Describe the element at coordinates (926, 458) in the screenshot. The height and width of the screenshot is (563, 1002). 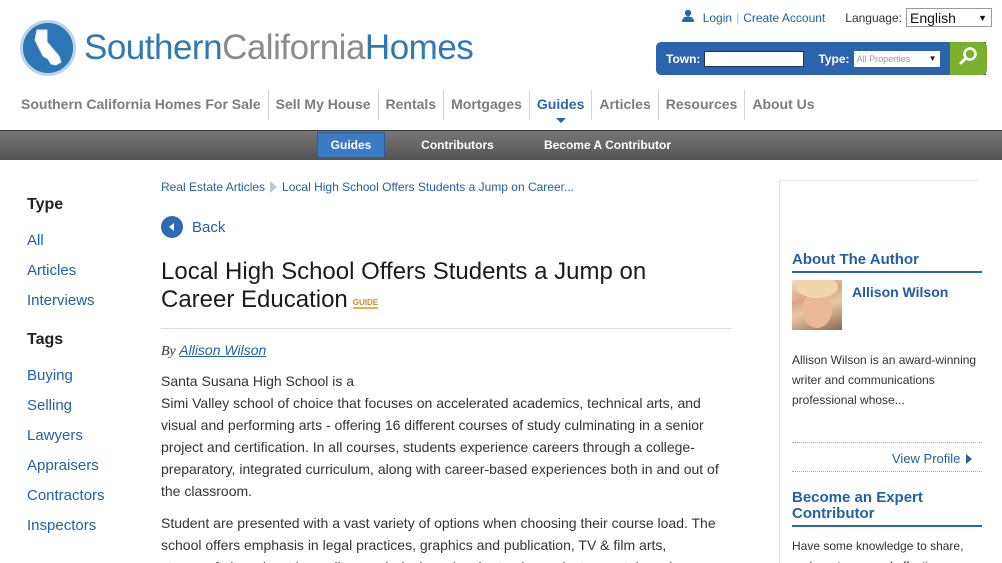
I see `view-profile-label: View Profile` at that location.